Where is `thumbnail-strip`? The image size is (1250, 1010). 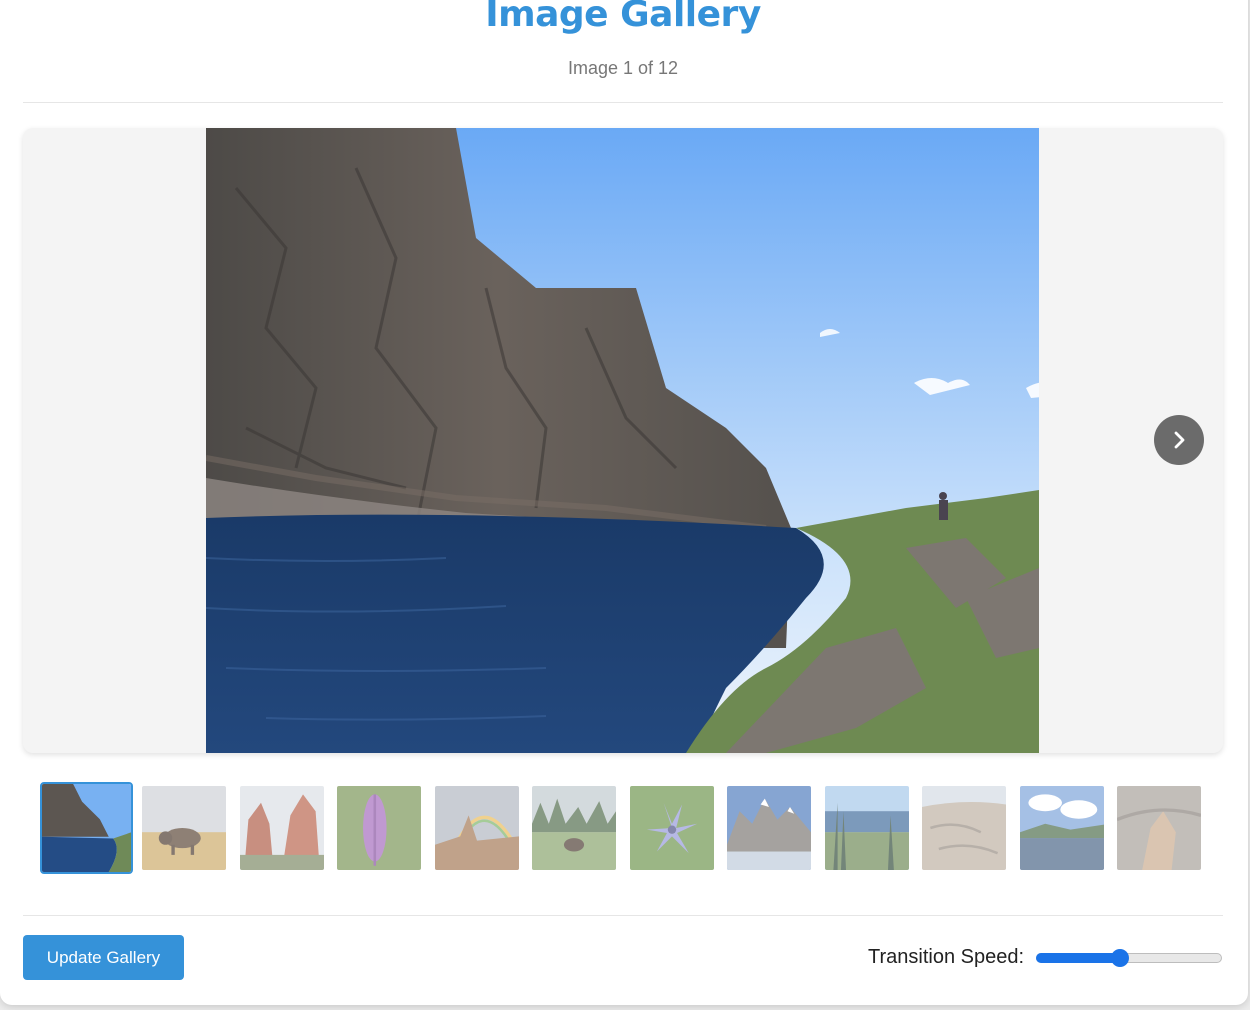
thumbnail-strip is located at coordinates (625, 828).